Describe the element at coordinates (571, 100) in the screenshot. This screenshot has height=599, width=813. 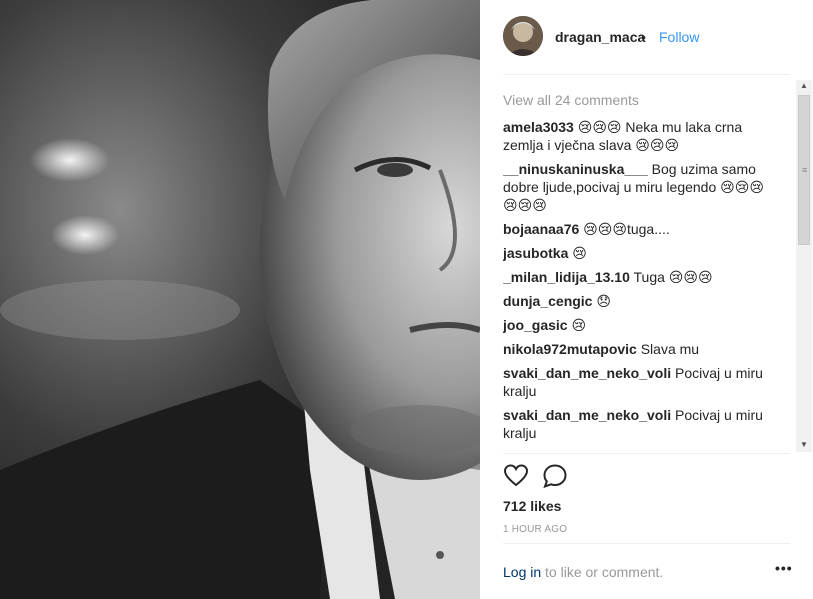
I see `view-all-comments-link: View all 24 comments` at that location.